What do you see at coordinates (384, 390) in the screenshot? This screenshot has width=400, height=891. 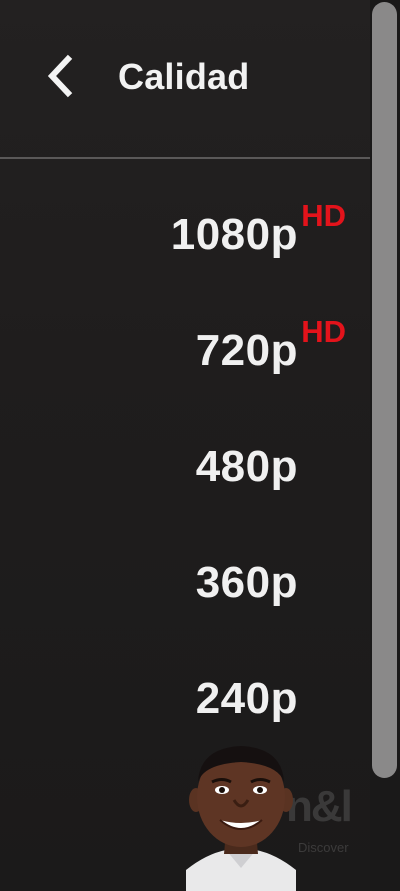 I see `scrollbar-thumb` at bounding box center [384, 390].